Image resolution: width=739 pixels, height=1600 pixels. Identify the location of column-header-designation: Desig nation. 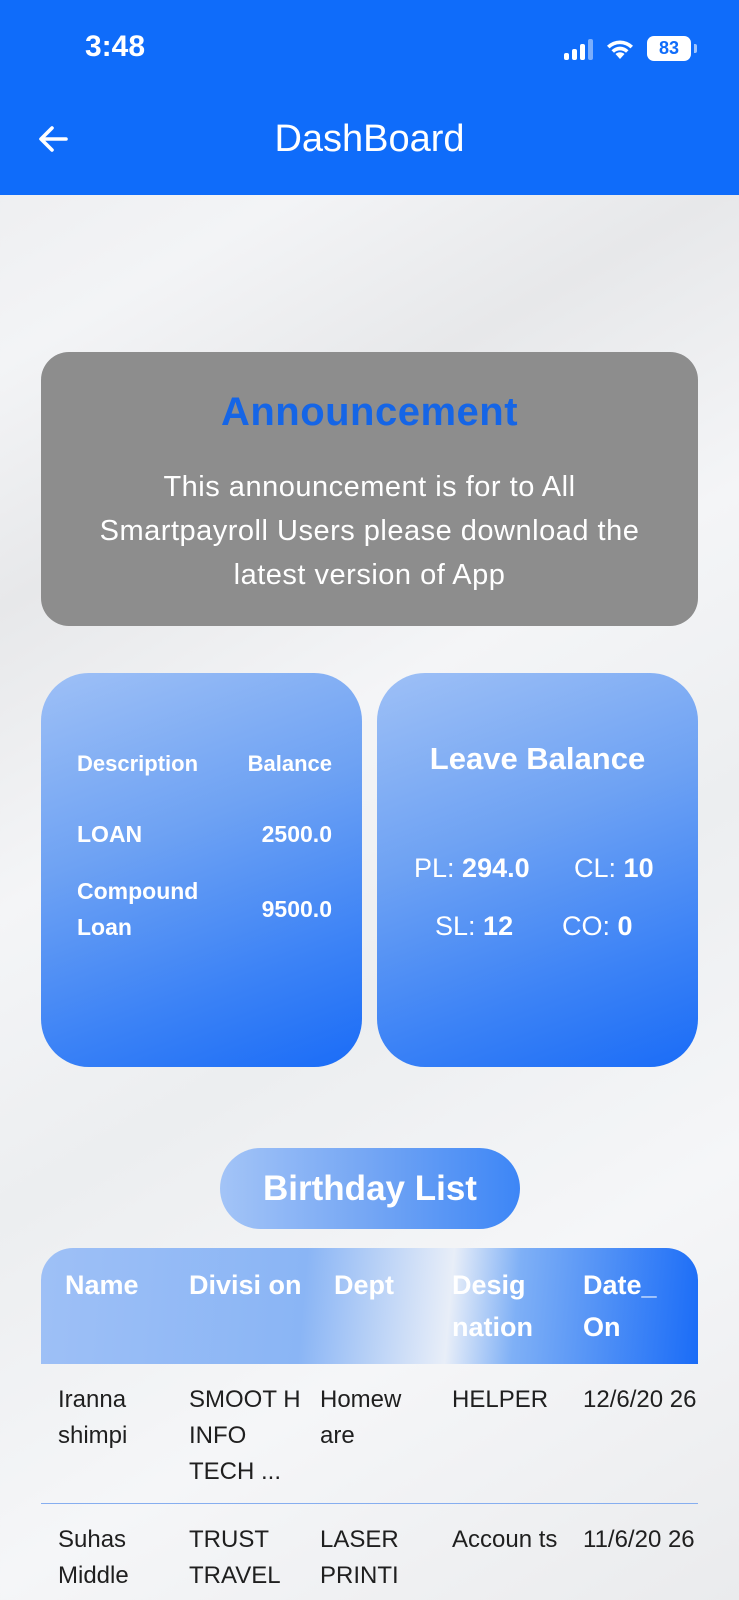
(492, 1306).